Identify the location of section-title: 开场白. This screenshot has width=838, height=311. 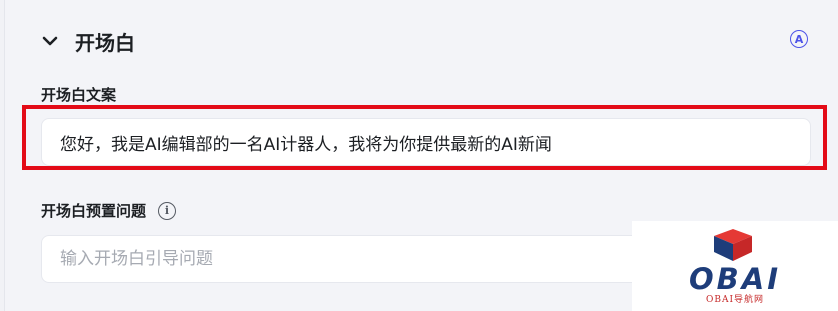
(105, 42).